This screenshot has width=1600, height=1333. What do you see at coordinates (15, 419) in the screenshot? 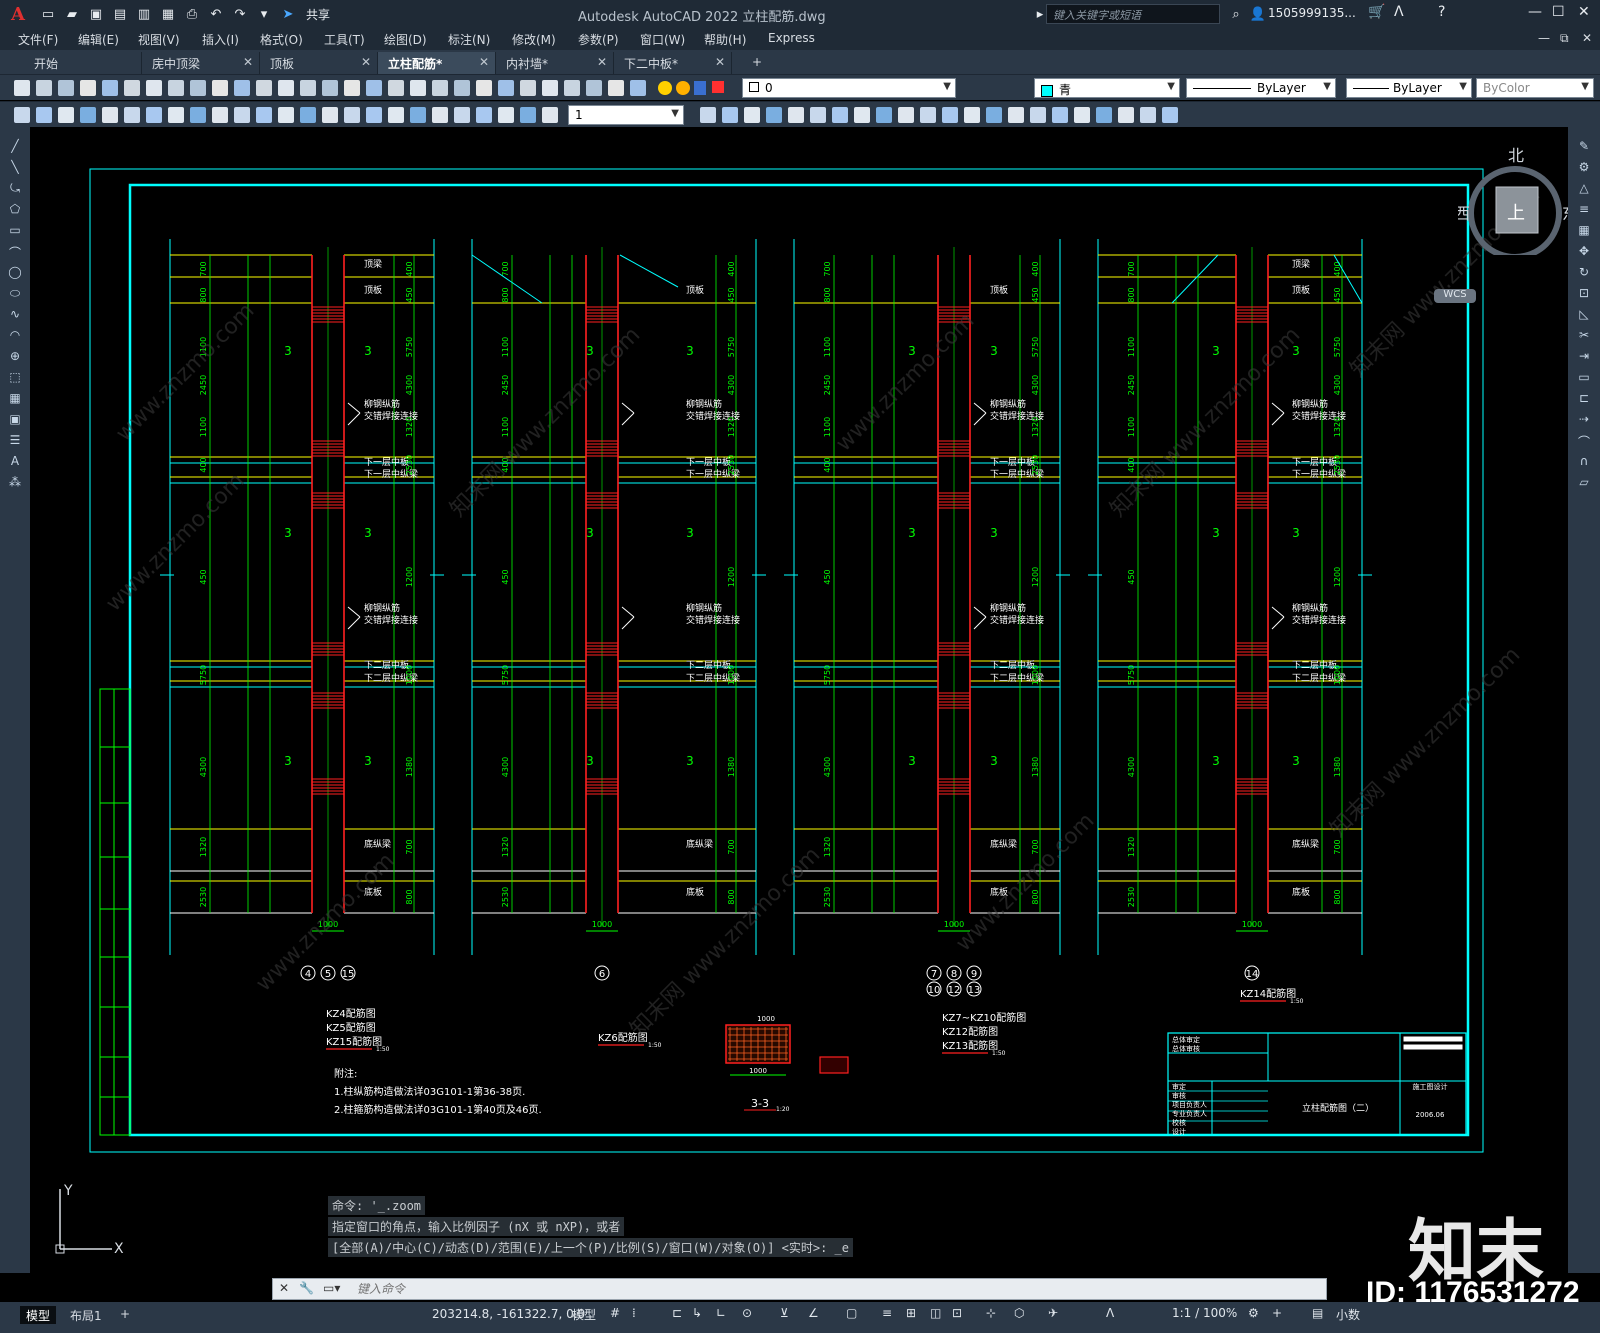
I see `draw-tool-icon: ▣` at bounding box center [15, 419].